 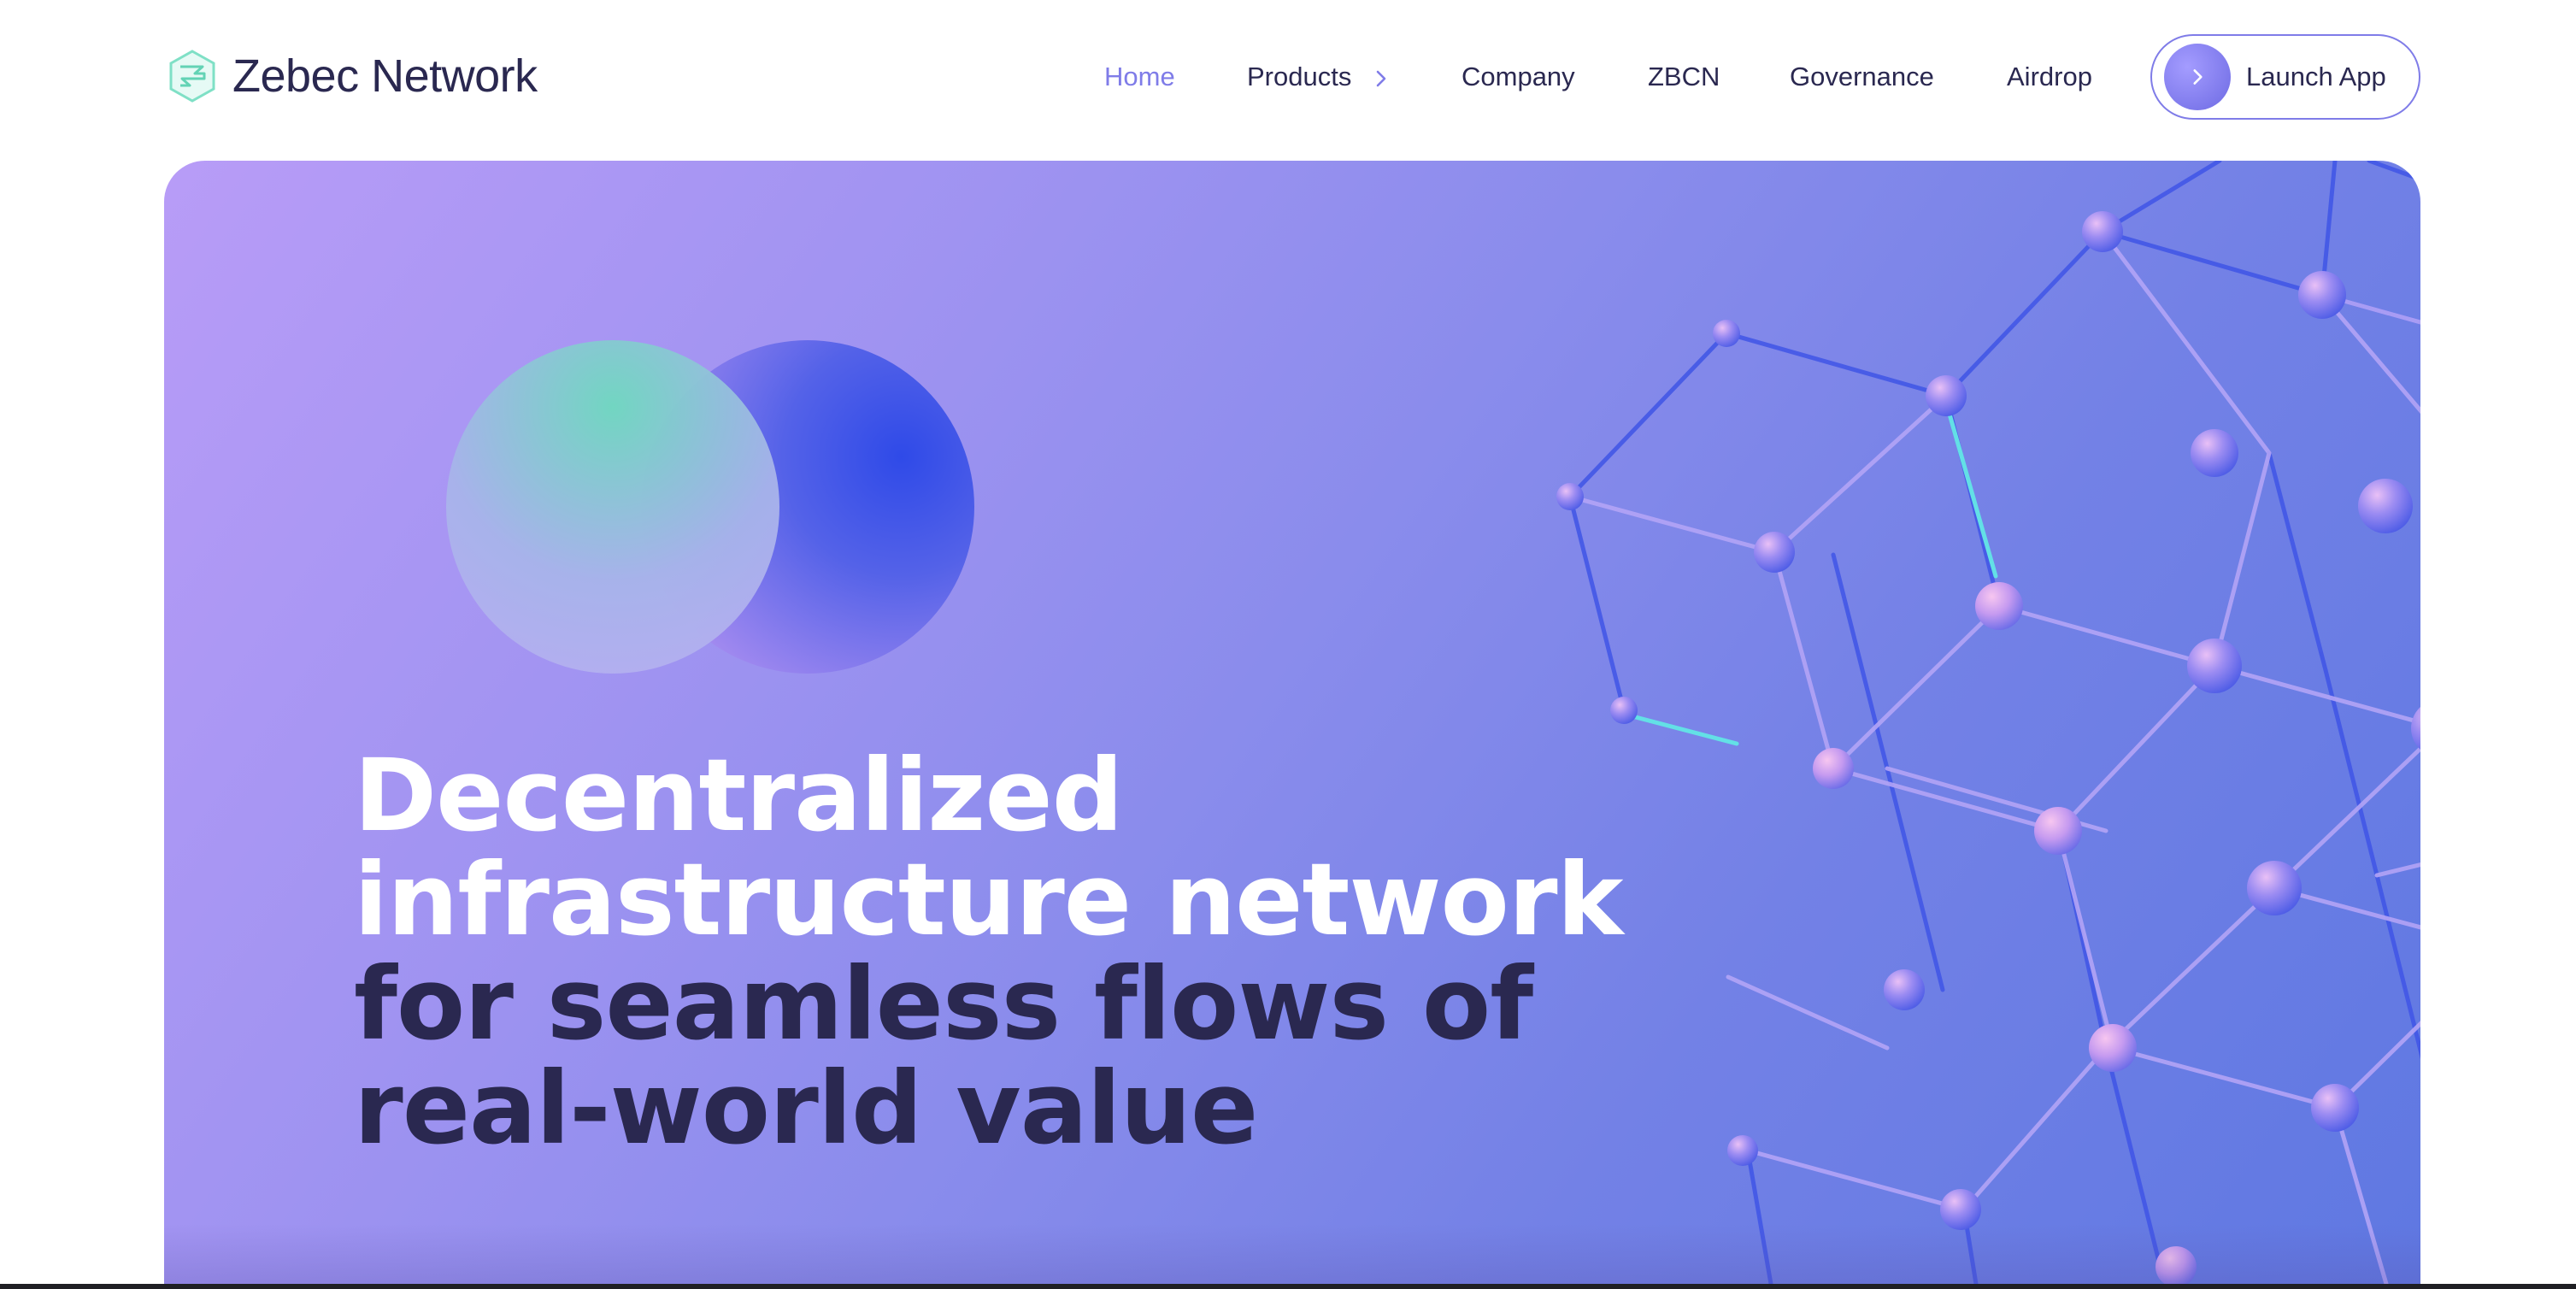 I want to click on brand-logo: Zebec Network, so click(x=351, y=76).